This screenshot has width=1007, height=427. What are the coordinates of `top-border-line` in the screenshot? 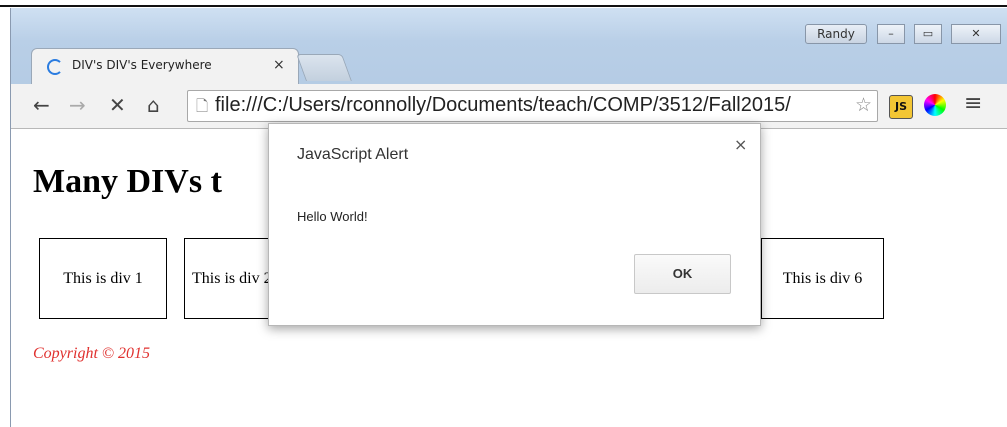 It's located at (503, 6).